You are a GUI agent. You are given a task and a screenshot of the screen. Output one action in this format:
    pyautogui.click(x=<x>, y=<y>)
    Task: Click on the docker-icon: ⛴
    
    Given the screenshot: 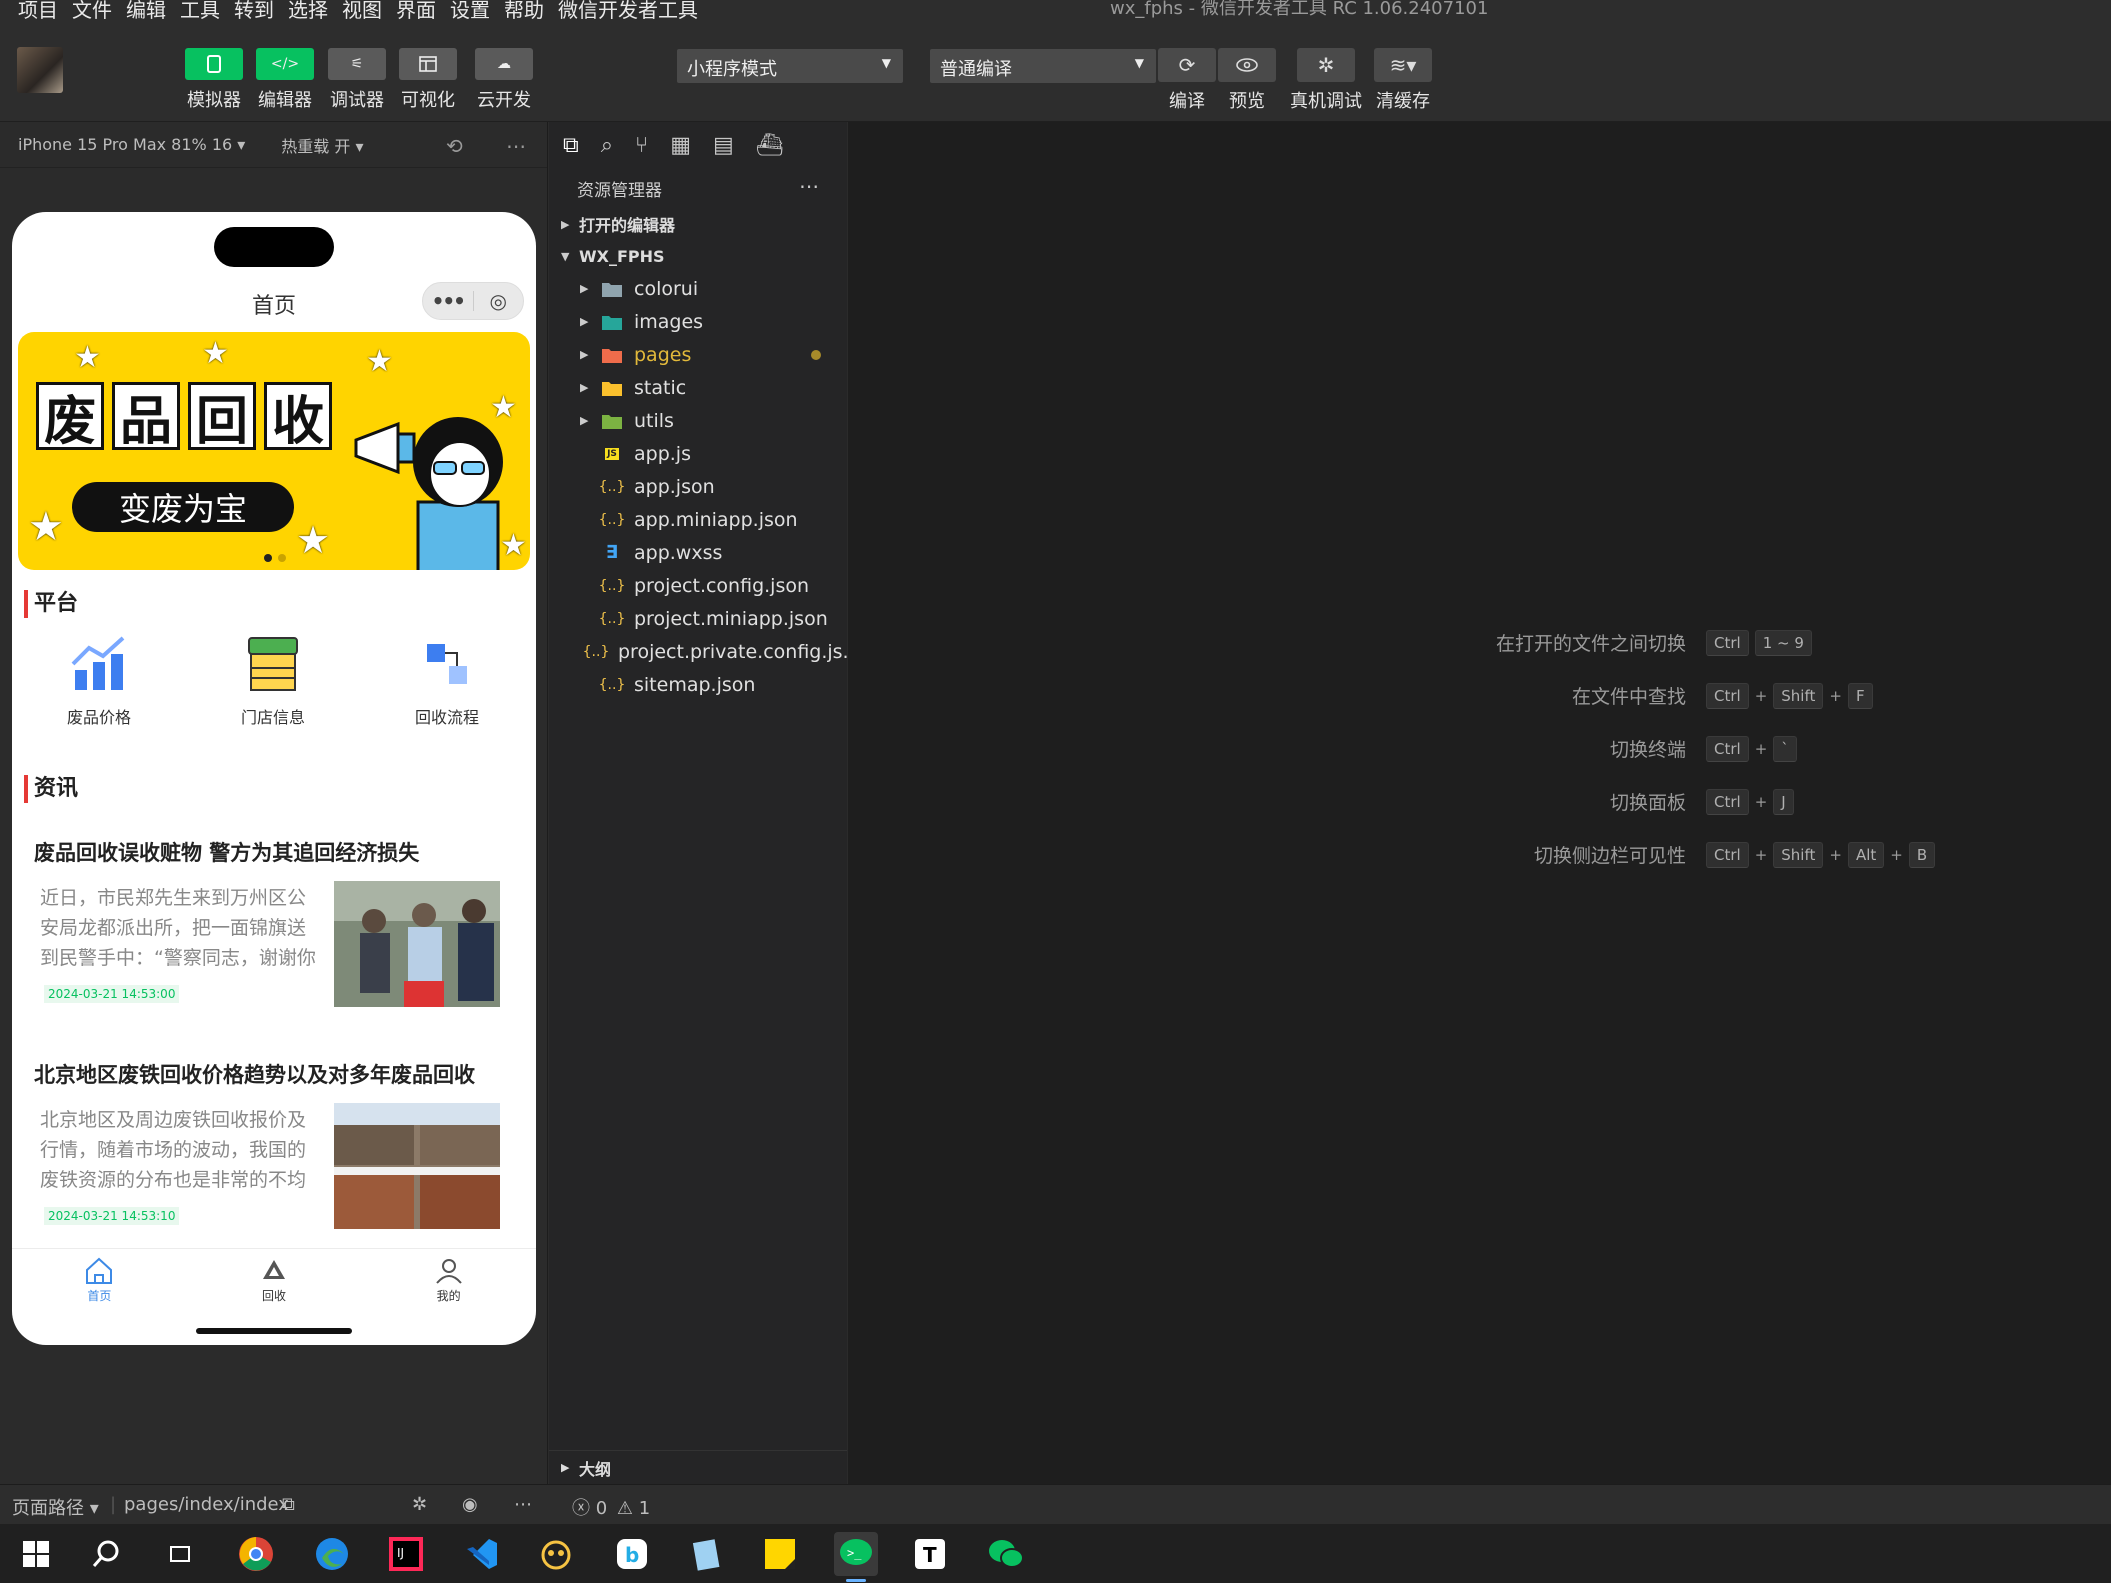 What is the action you would take?
    pyautogui.click(x=770, y=145)
    